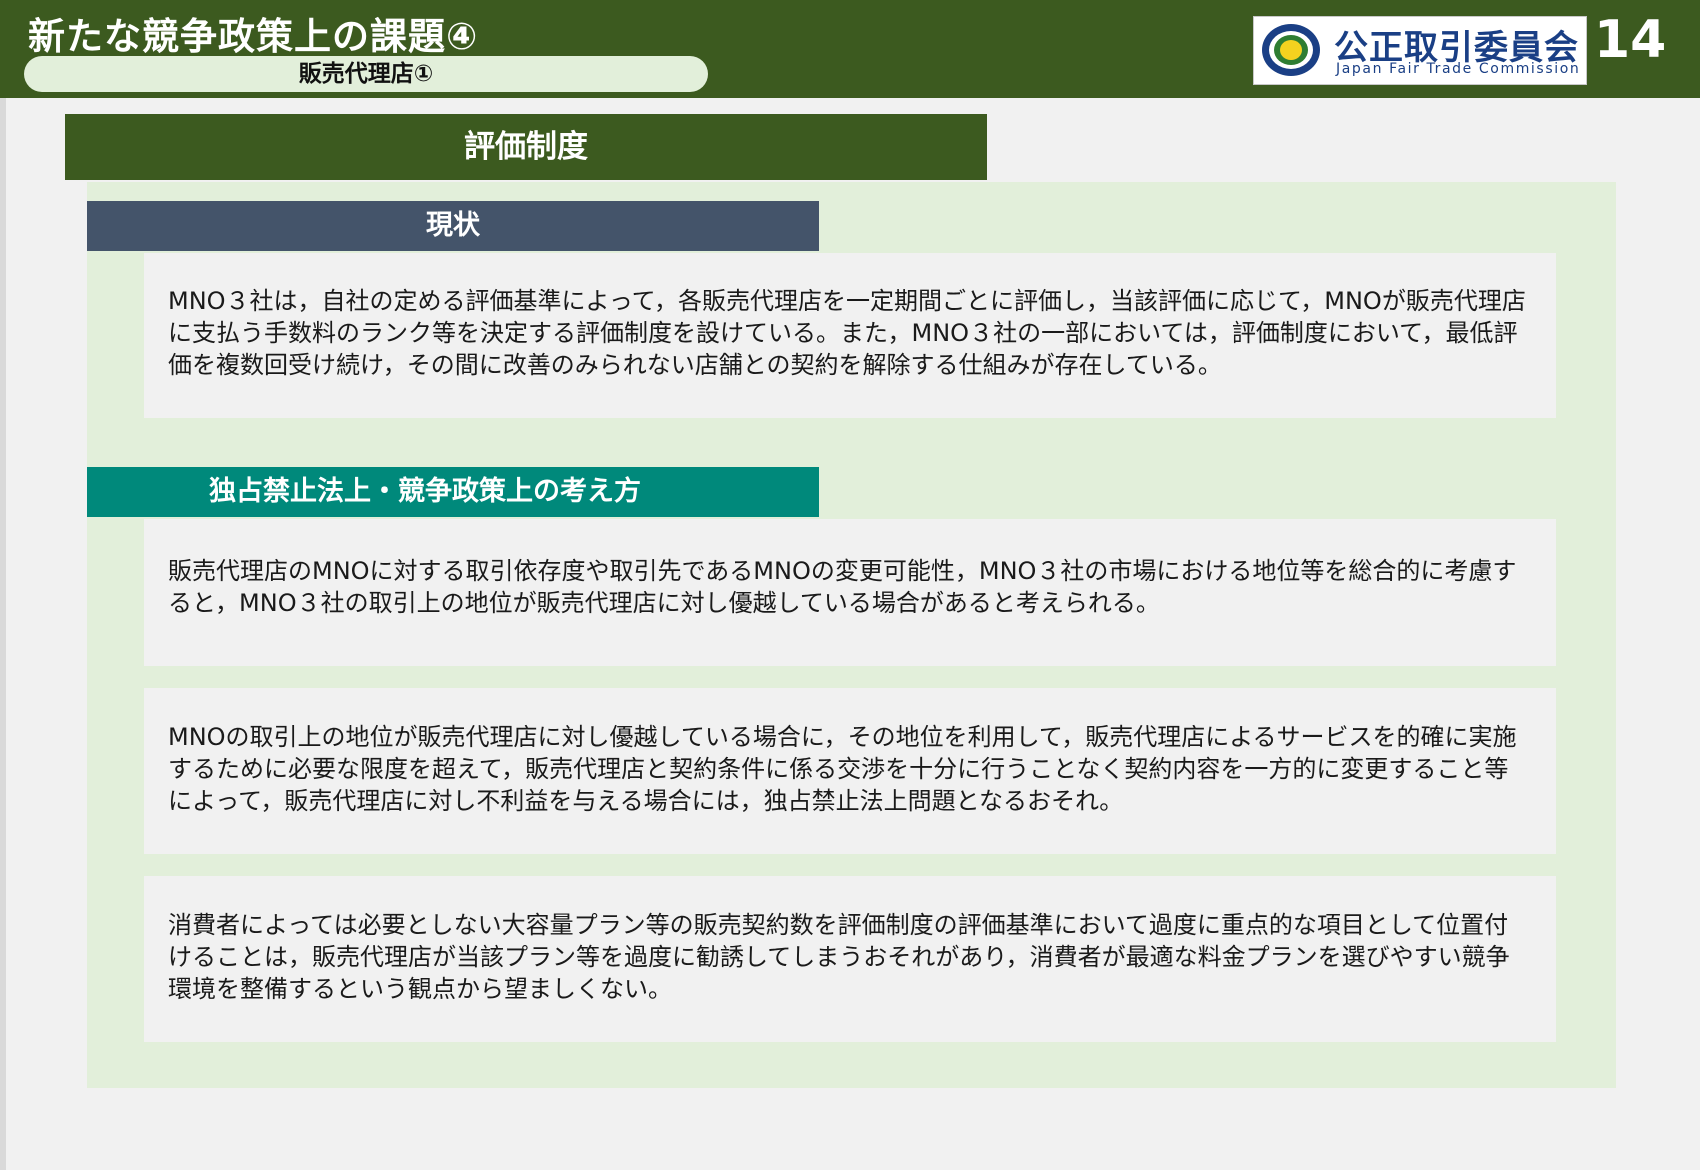  Describe the element at coordinates (526, 147) in the screenshot. I see `section-title: 評価制度` at that location.